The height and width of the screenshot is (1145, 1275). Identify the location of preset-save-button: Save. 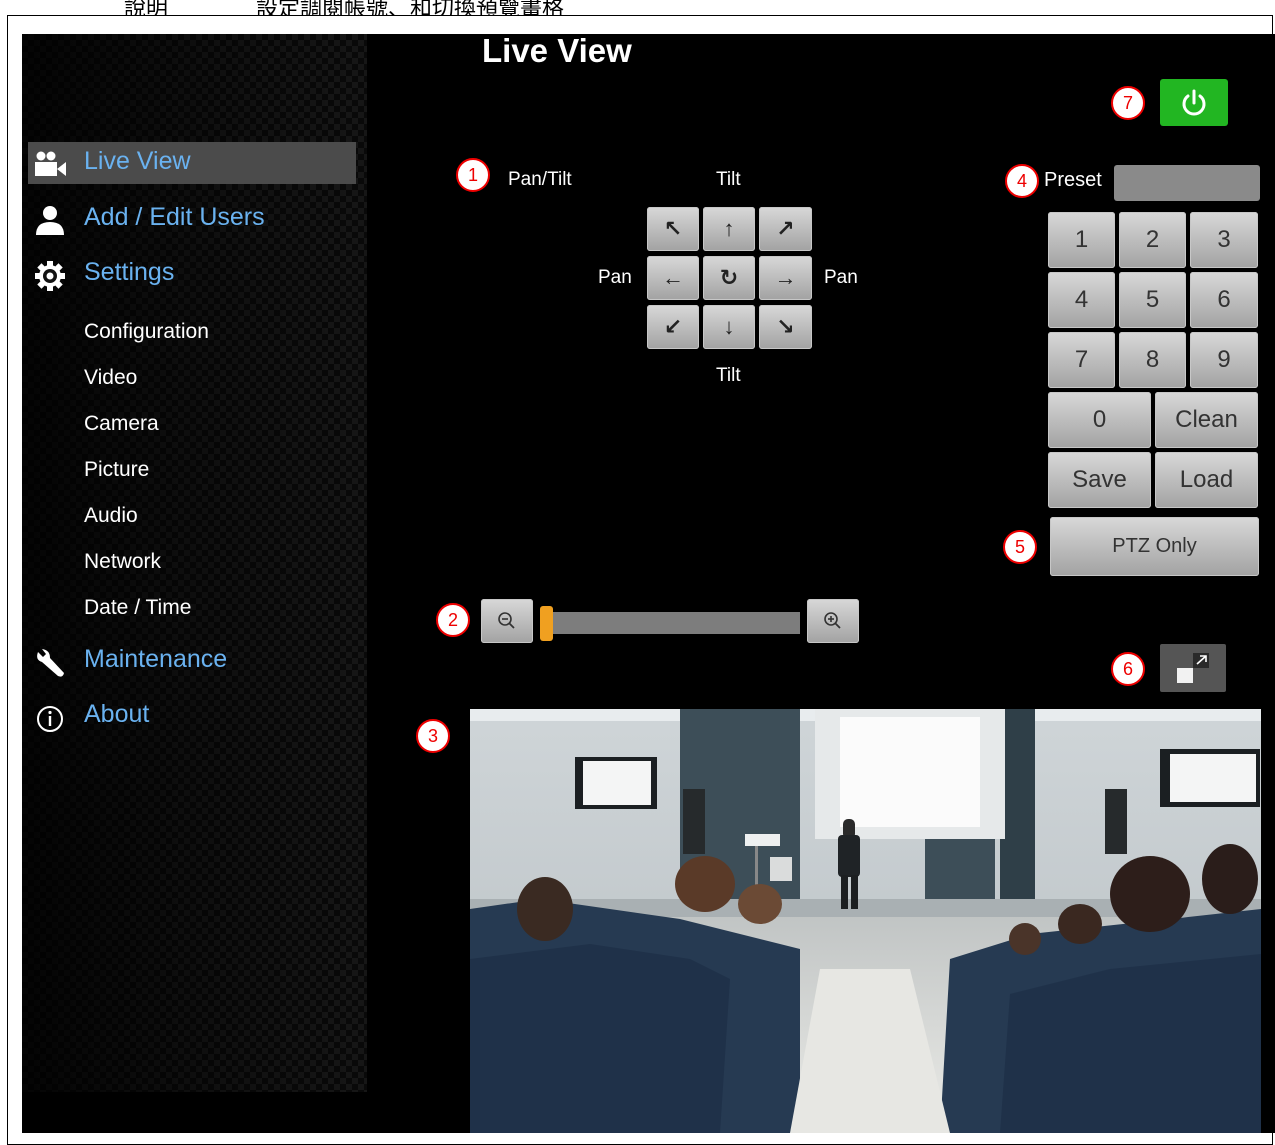
(1099, 480).